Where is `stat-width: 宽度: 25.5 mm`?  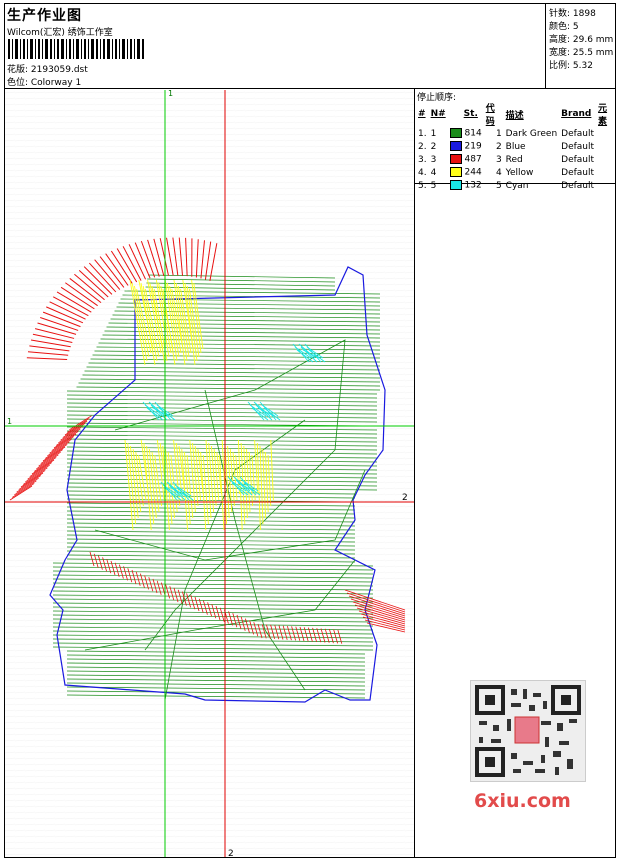 stat-width: 宽度: 25.5 mm is located at coordinates (581, 53).